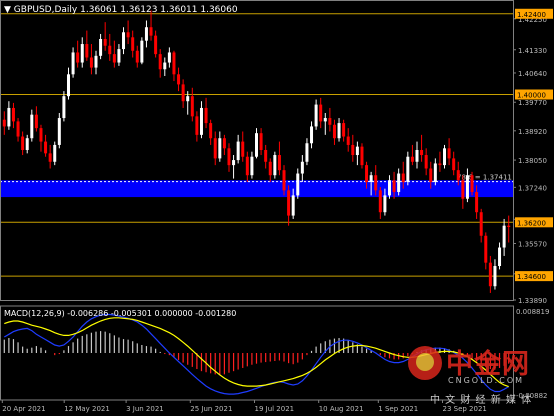  Describe the element at coordinates (532, 132) in the screenshot. I see `price-tick-label: 1.38920` at that location.